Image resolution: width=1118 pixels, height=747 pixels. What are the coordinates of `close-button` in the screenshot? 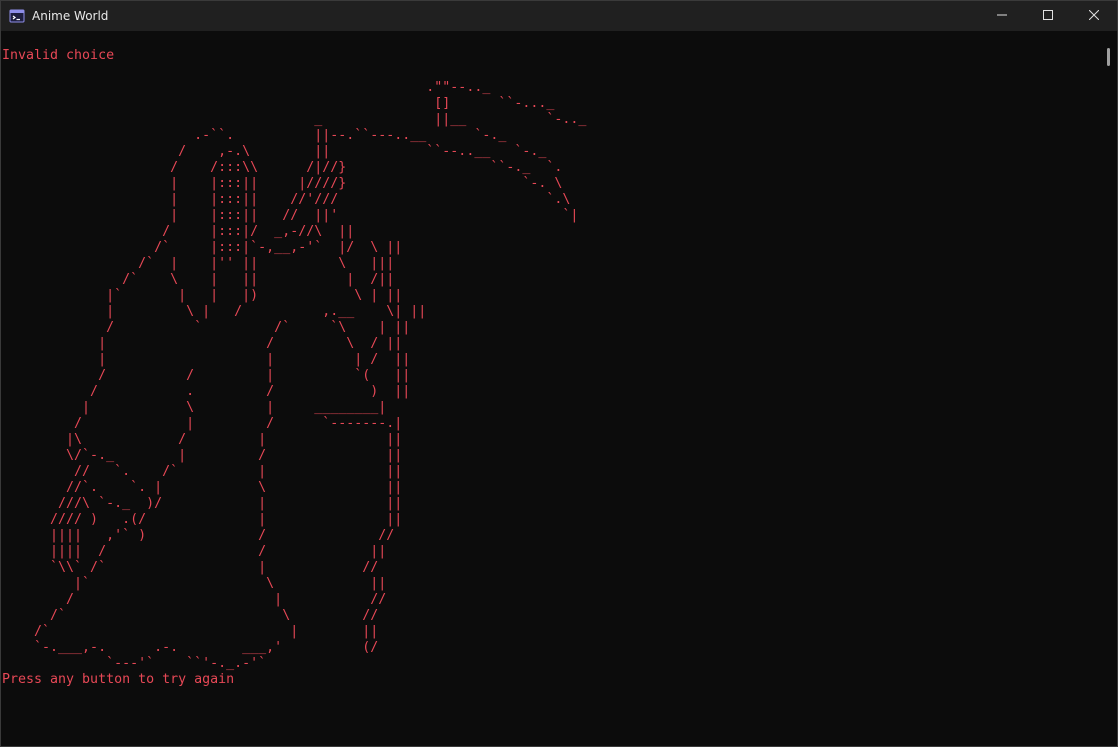 It's located at (1094, 16).